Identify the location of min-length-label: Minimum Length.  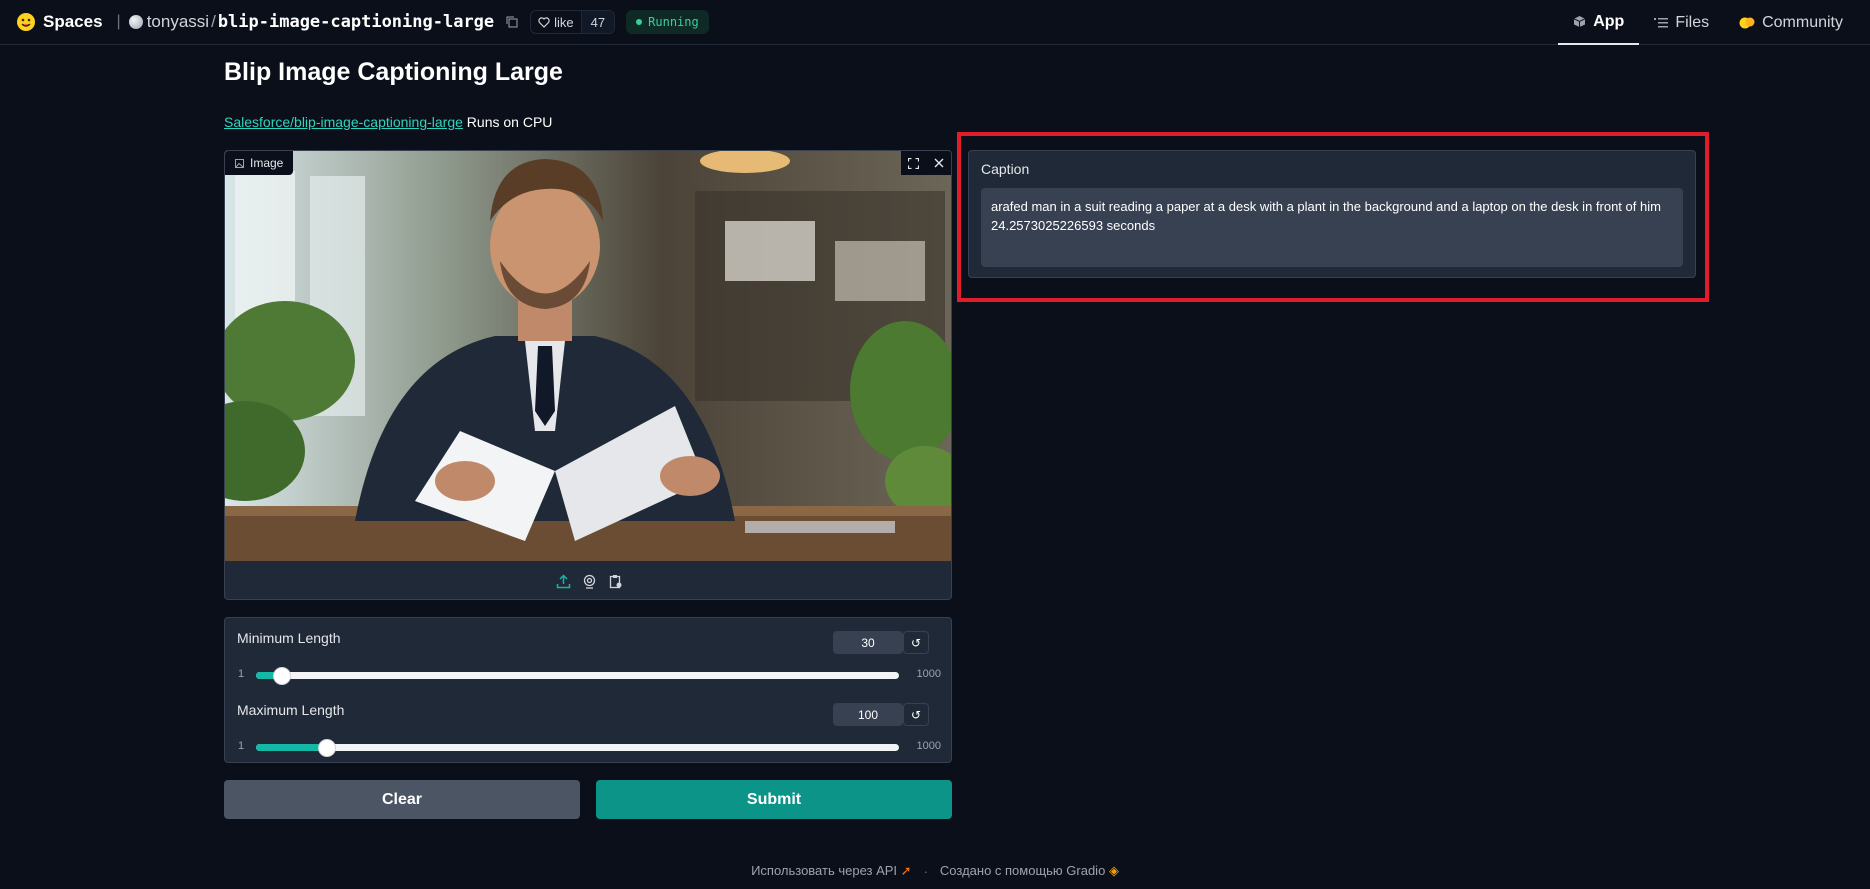
(289, 638).